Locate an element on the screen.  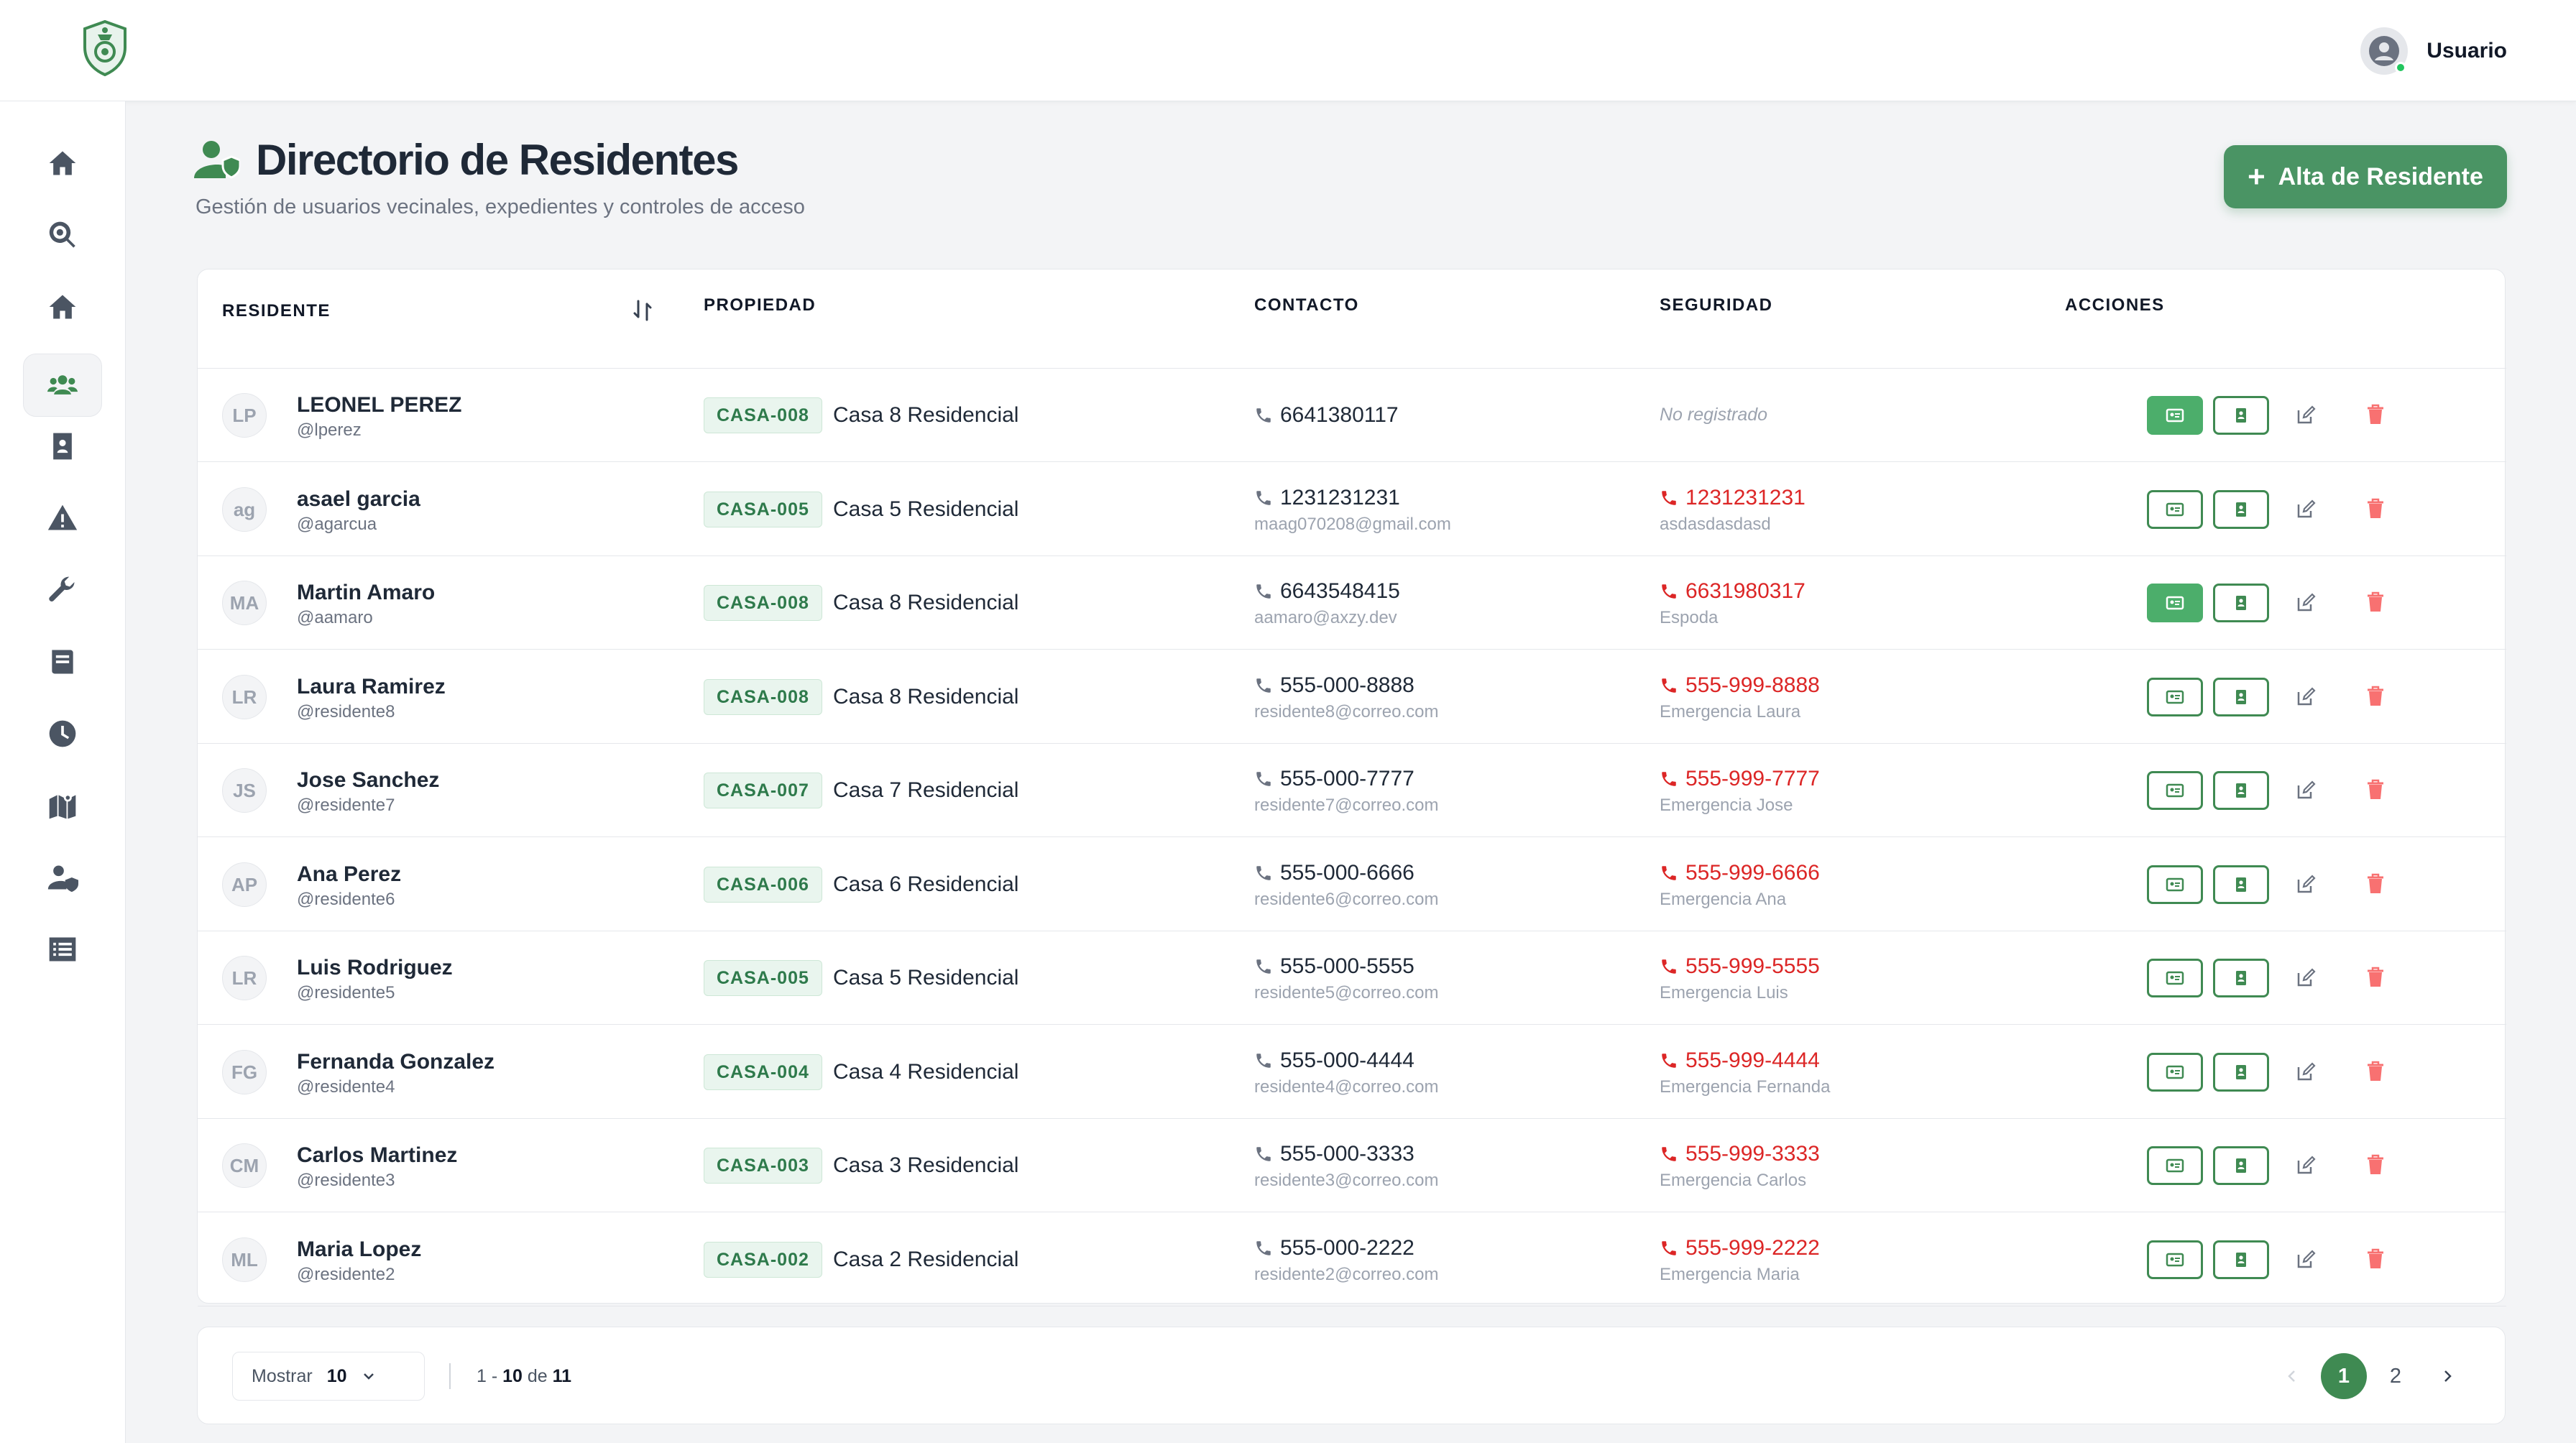
page-button-1: 1 is located at coordinates (2344, 1376).